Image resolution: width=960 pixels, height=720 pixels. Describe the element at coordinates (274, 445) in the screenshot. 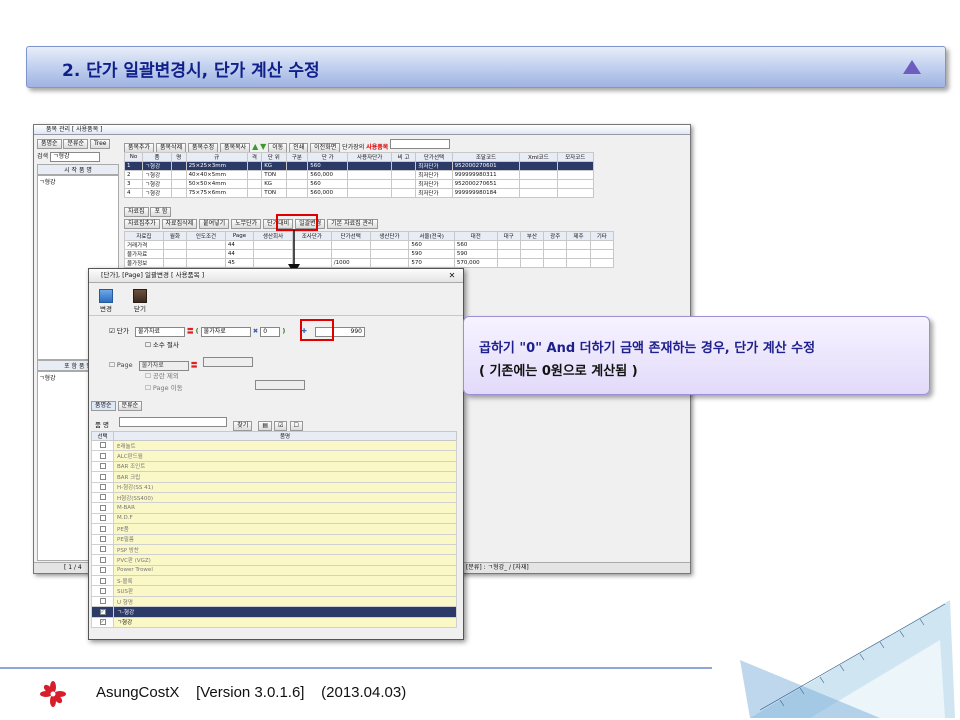

I see `list-item: E래뉼트` at that location.